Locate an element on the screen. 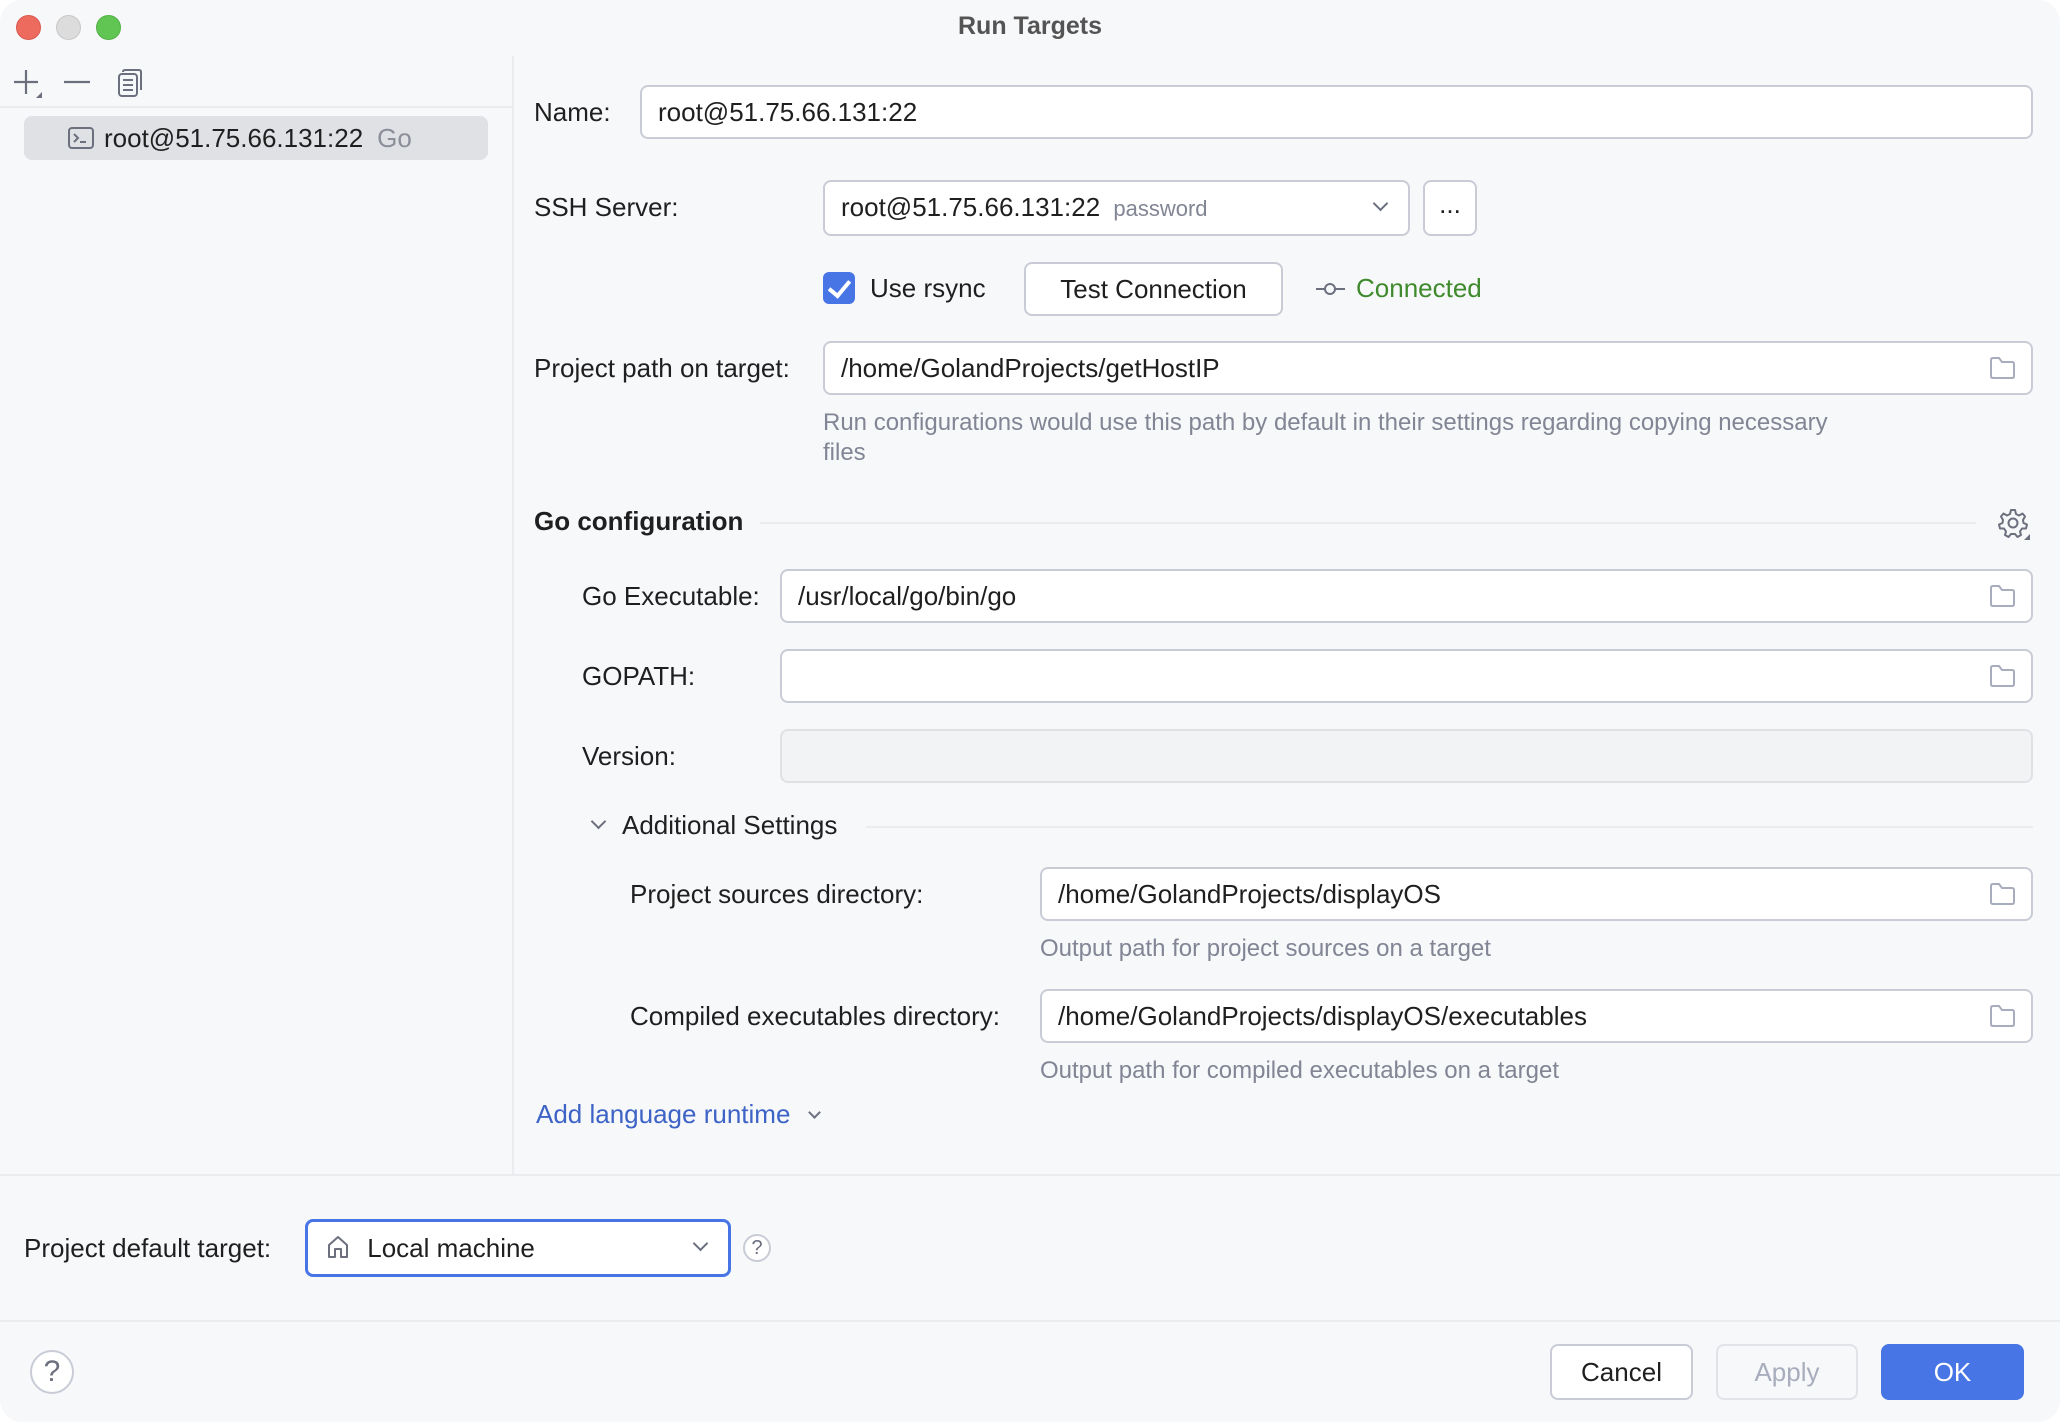 The height and width of the screenshot is (1422, 2060). apply-label: Apply is located at coordinates (1787, 1371).